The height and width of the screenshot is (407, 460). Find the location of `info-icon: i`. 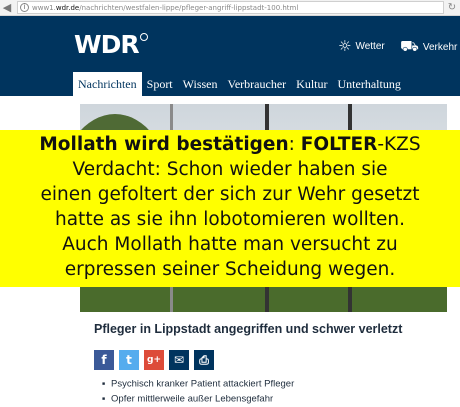

info-icon: i is located at coordinates (24, 7).